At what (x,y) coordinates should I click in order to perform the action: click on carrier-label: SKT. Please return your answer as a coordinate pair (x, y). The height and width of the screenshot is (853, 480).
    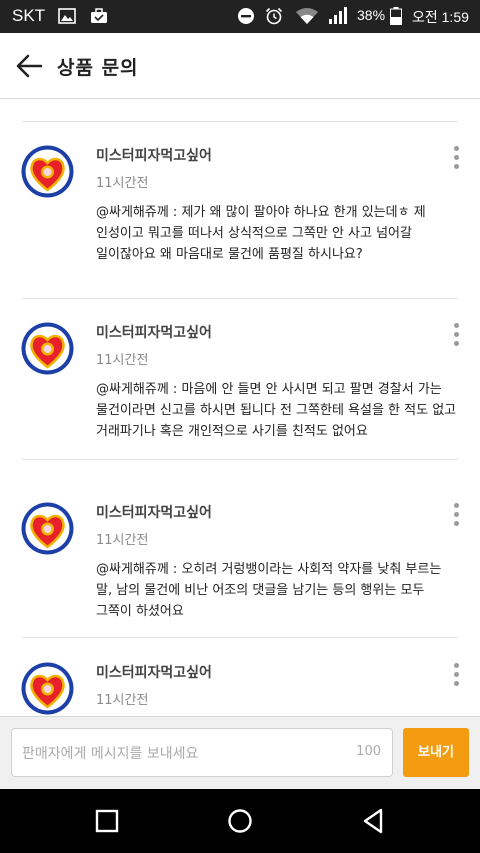
    Looking at the image, I should click on (29, 15).